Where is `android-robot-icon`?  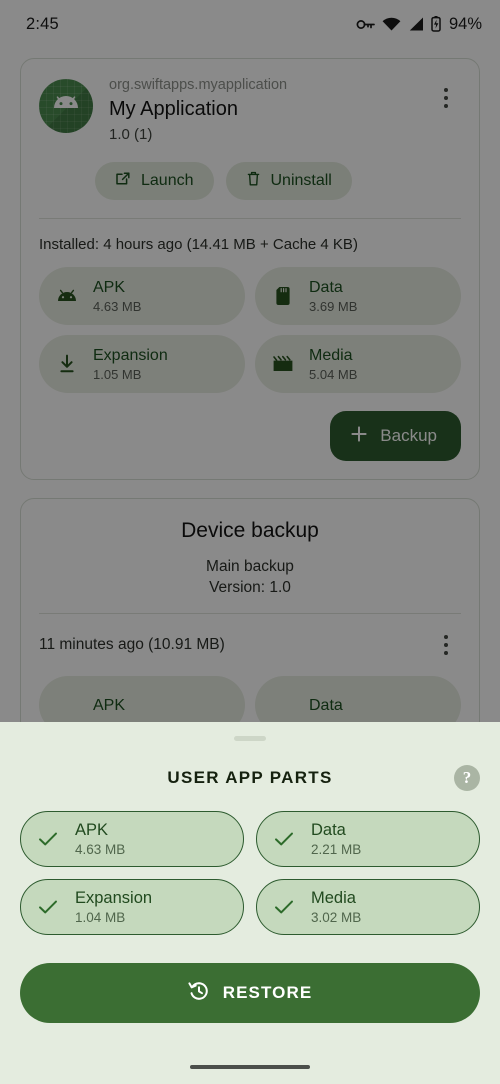
android-robot-icon is located at coordinates (66, 106).